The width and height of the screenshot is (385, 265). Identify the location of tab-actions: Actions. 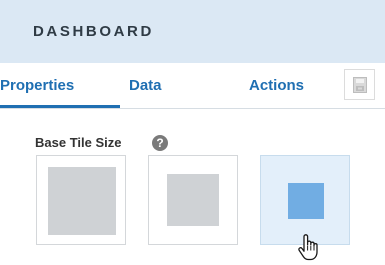
(276, 86).